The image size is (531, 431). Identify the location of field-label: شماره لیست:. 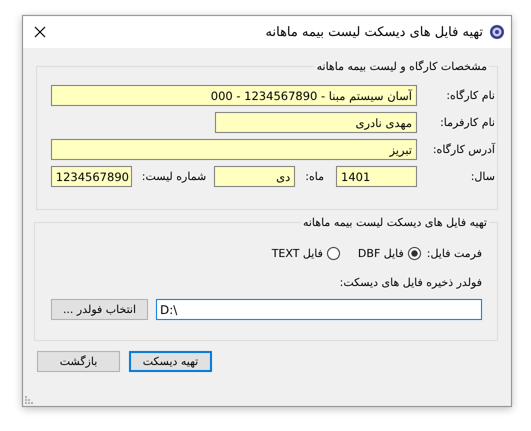
(174, 176).